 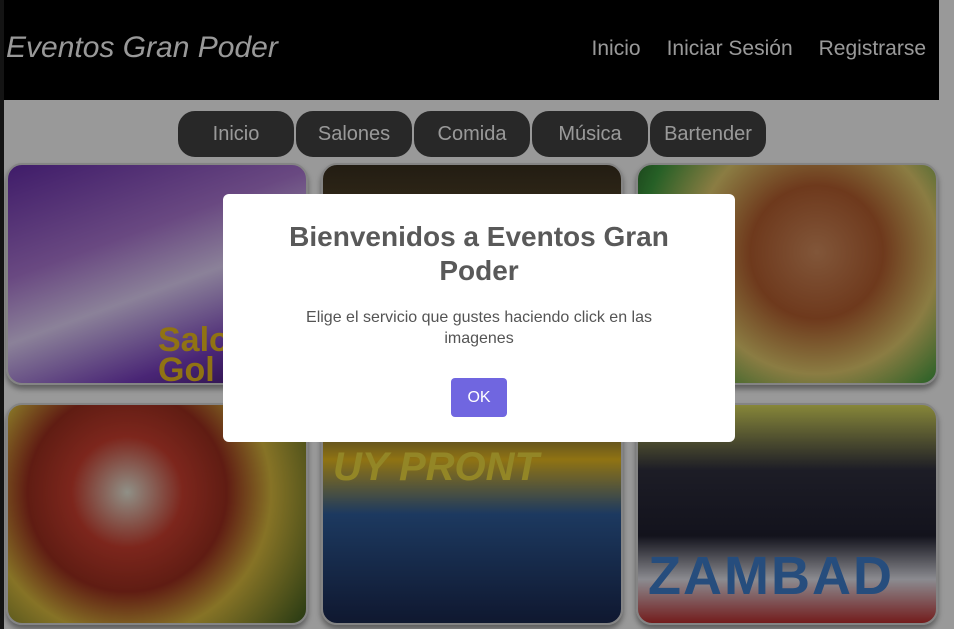 What do you see at coordinates (479, 397) in the screenshot?
I see `ok-button: OK` at bounding box center [479, 397].